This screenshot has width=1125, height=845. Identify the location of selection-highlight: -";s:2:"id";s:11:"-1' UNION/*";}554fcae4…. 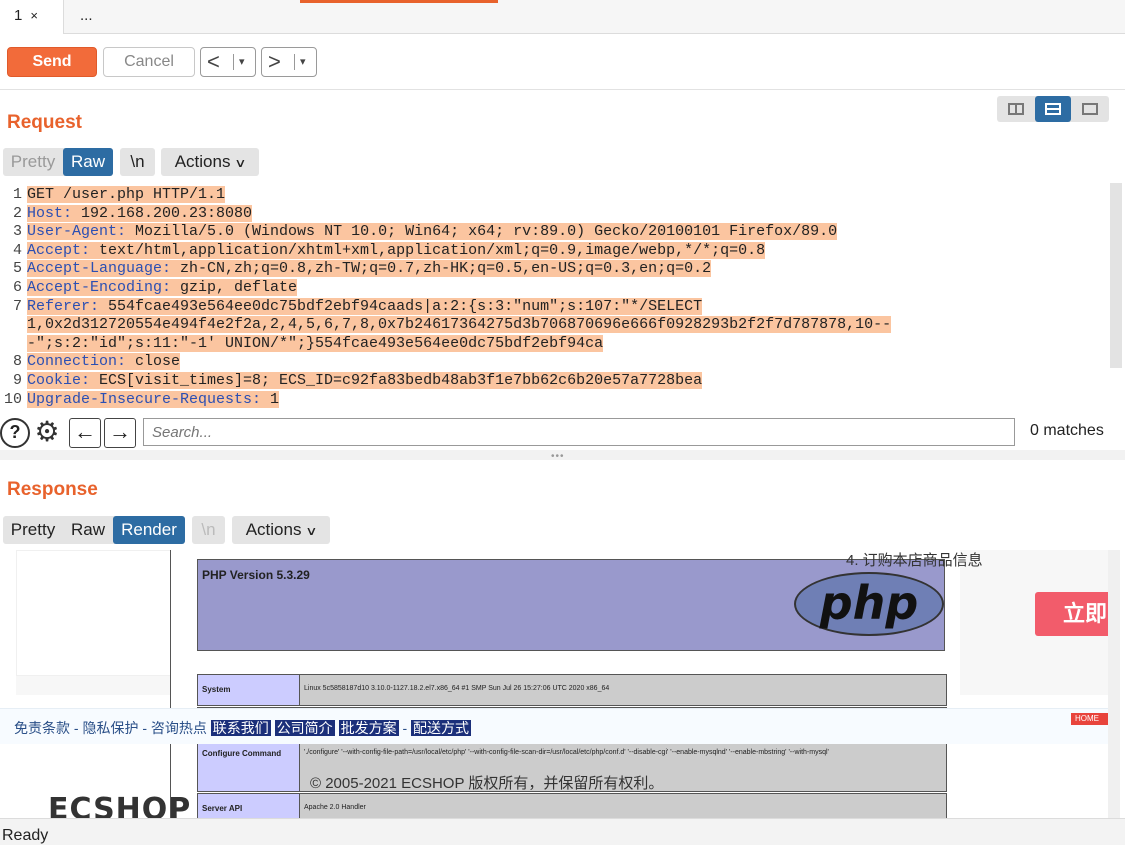
(315, 343).